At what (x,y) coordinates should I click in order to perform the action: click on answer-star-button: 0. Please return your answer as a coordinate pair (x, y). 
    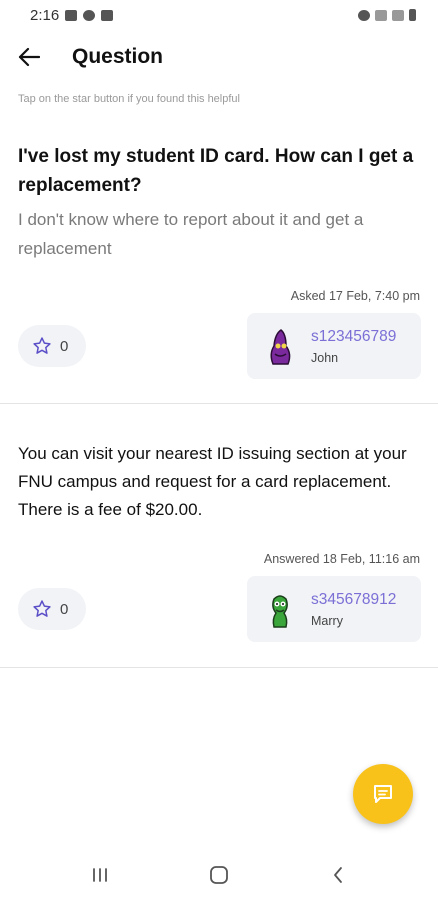
    Looking at the image, I should click on (52, 609).